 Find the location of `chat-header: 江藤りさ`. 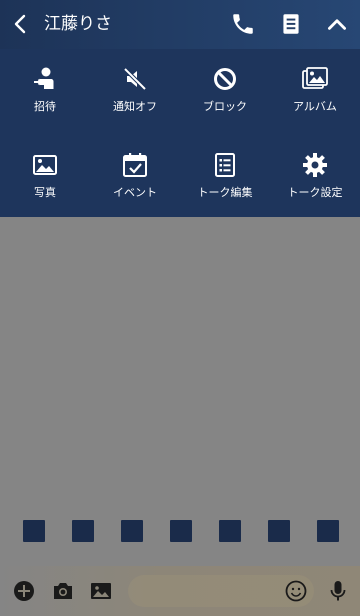

chat-header: 江藤りさ is located at coordinates (180, 24).